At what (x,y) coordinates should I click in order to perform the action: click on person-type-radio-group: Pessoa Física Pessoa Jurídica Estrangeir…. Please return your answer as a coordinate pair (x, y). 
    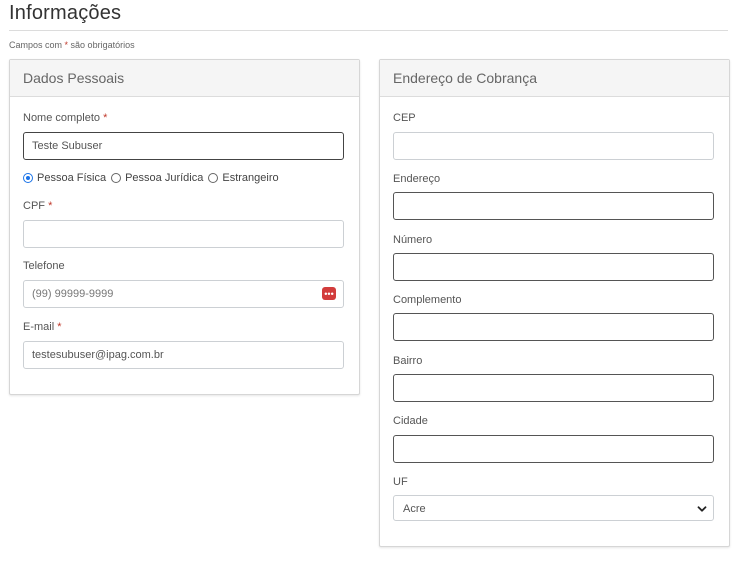
    Looking at the image, I should click on (153, 178).